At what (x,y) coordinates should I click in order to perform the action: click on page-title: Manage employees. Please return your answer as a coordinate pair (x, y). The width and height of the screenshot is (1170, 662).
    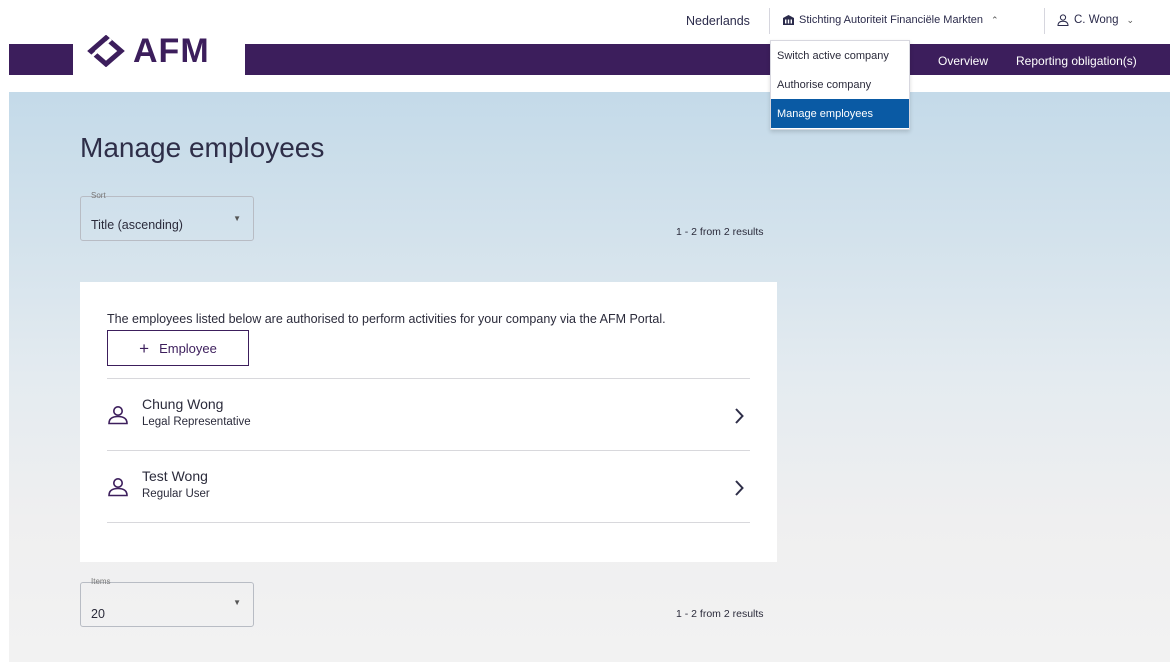
    Looking at the image, I should click on (202, 147).